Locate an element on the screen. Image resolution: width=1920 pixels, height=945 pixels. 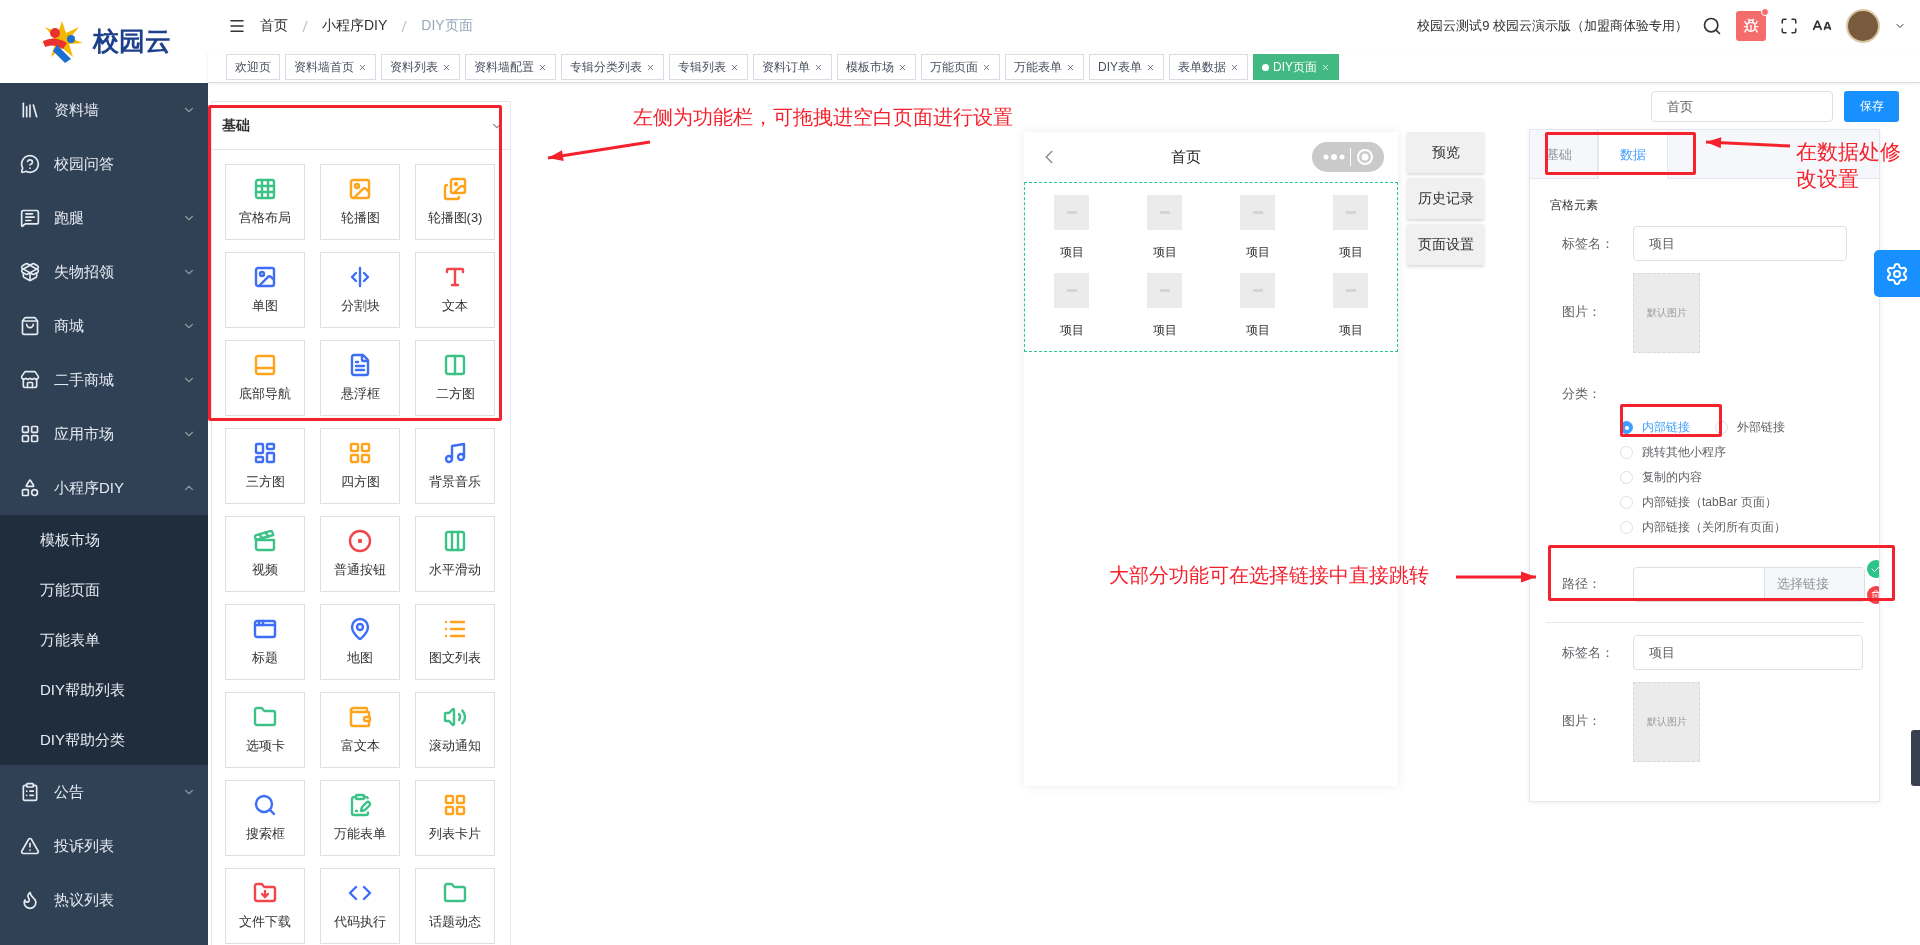
bug-icon is located at coordinates (1751, 26).